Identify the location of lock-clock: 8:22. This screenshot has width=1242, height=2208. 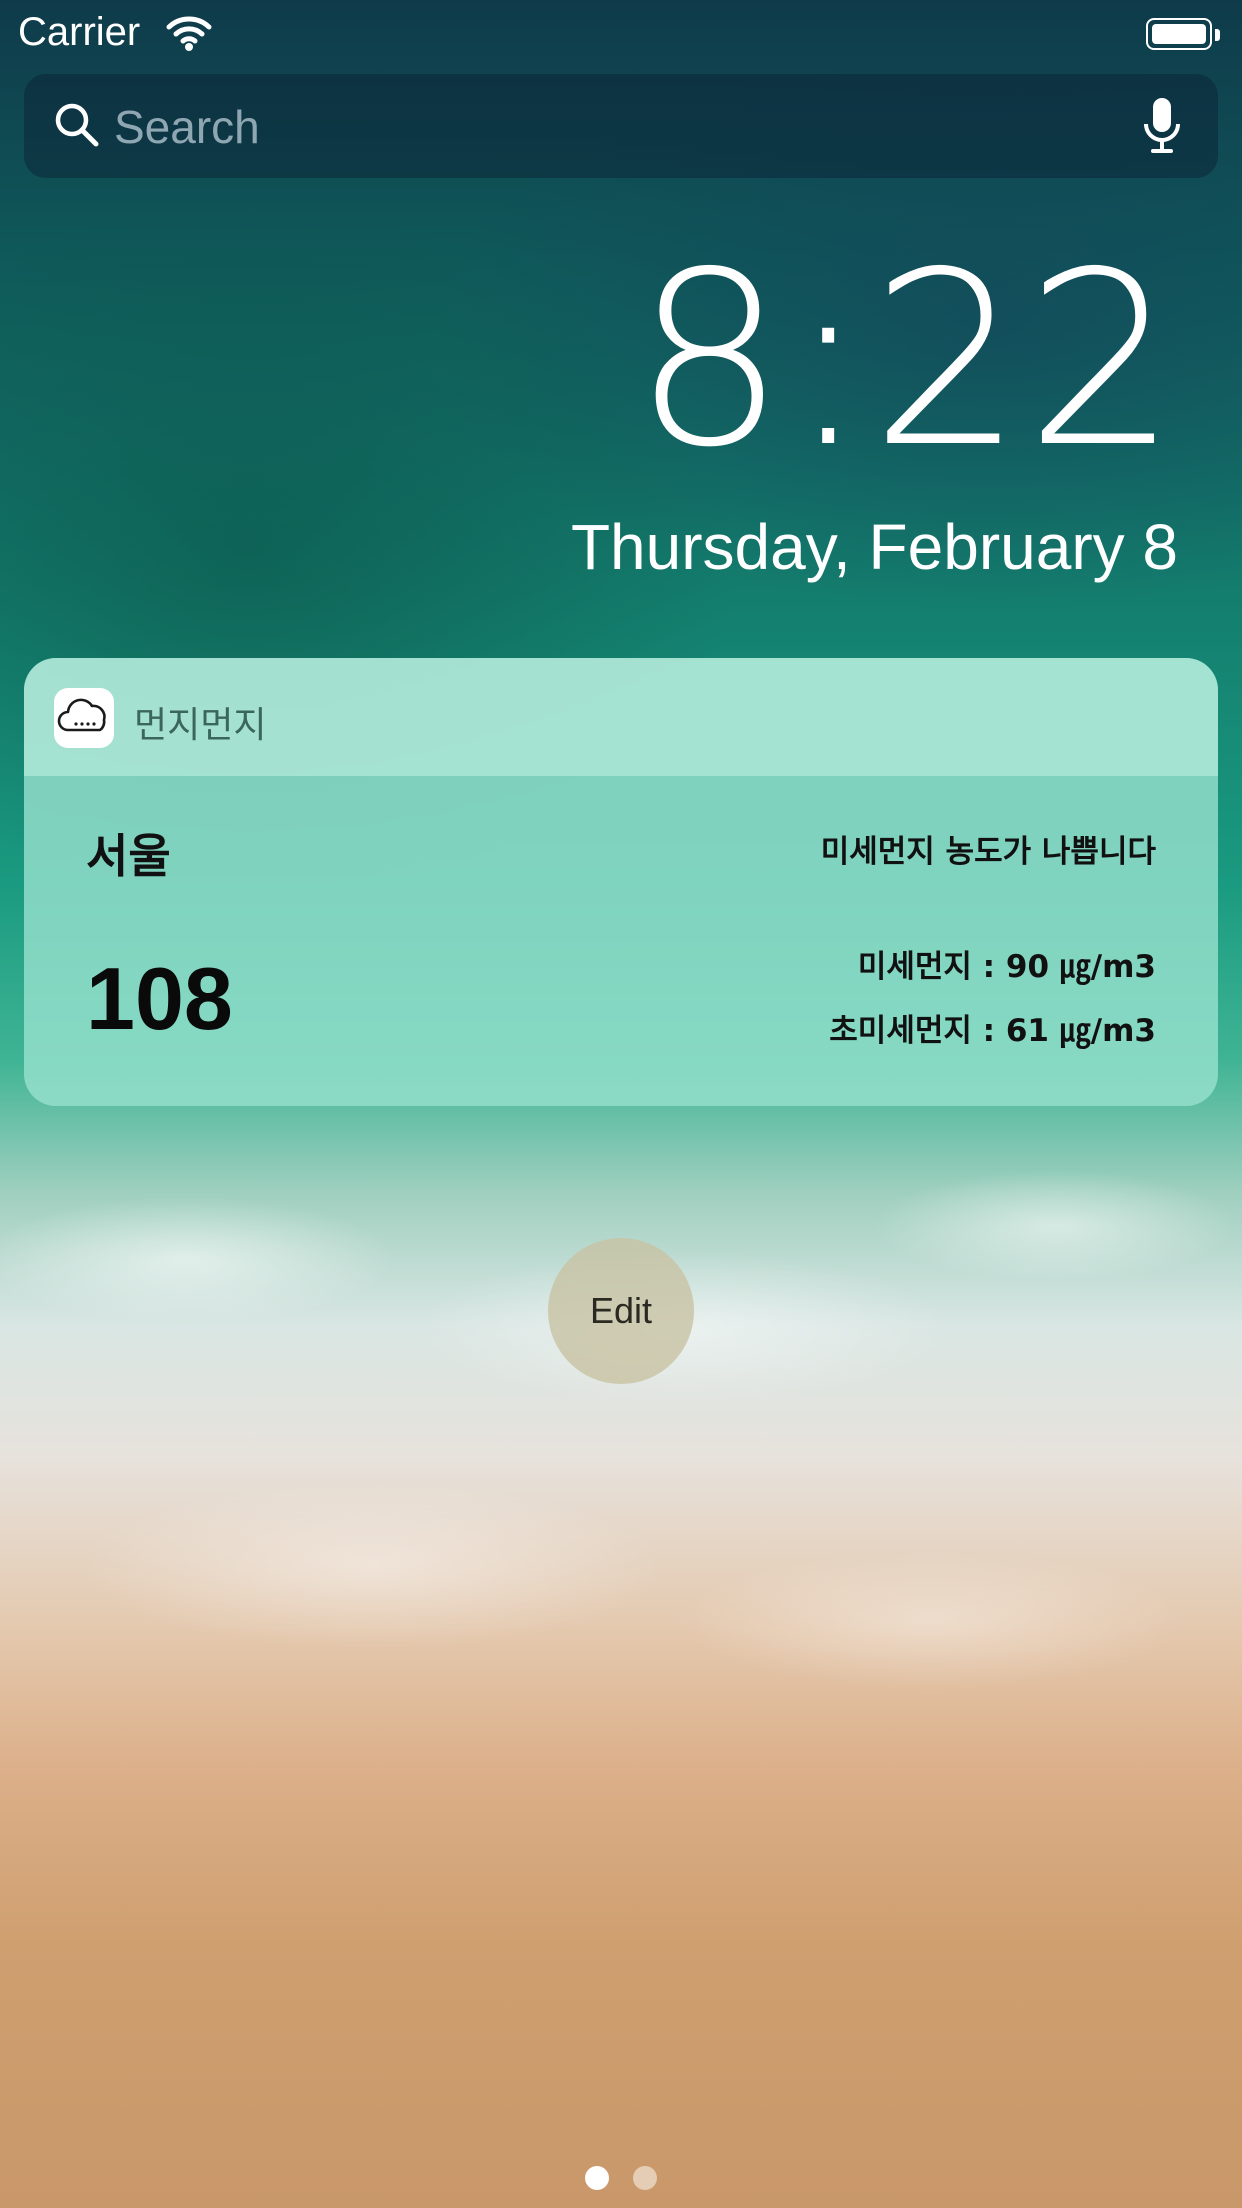
(906, 360).